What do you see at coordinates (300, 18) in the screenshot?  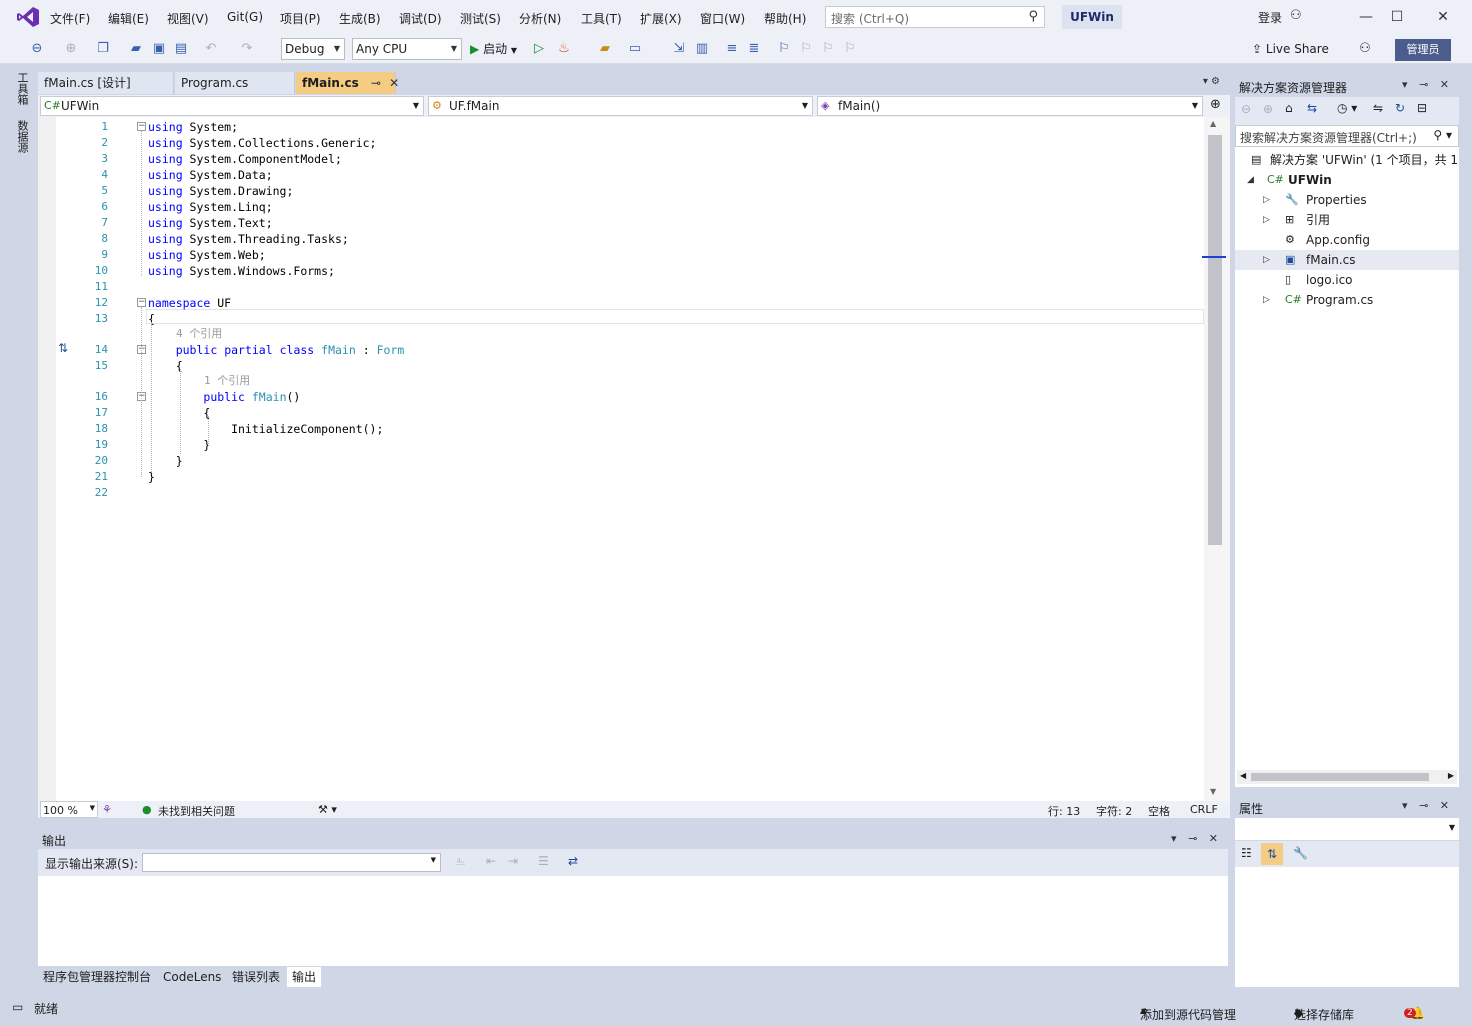 I see `menu-project: 项目(P)` at bounding box center [300, 18].